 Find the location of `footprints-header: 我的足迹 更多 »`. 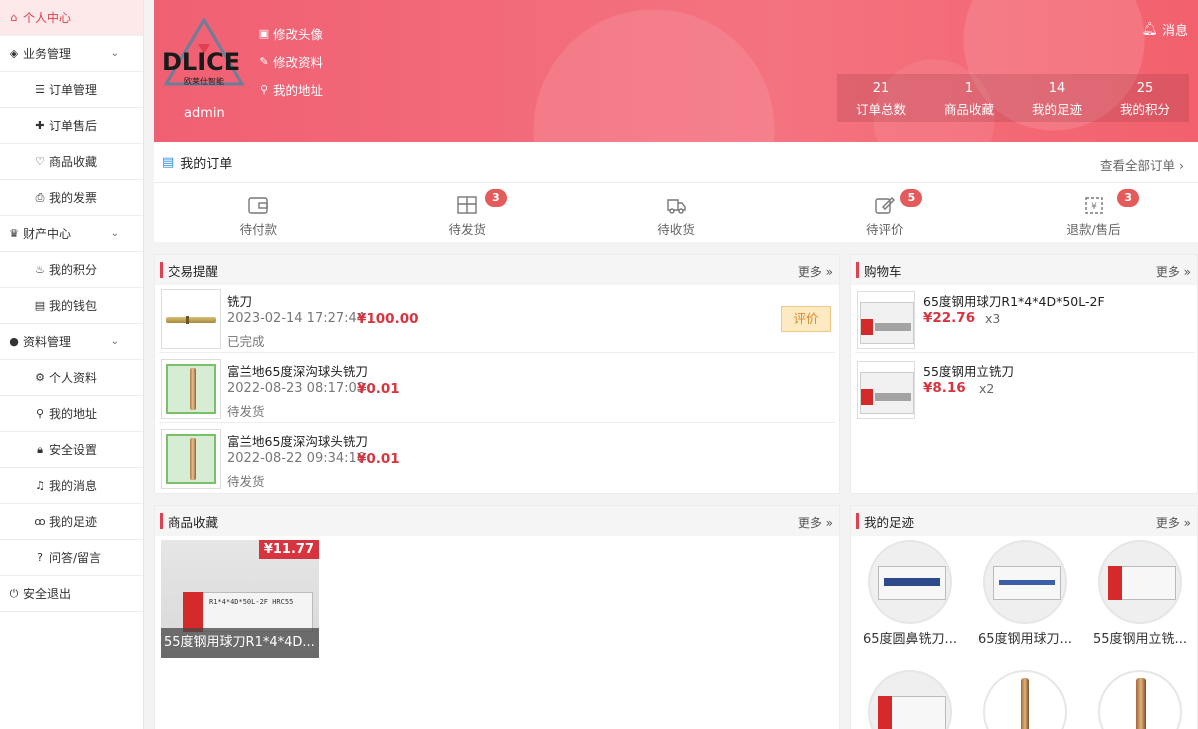

footprints-header: 我的足迹 更多 » is located at coordinates (1024, 521).